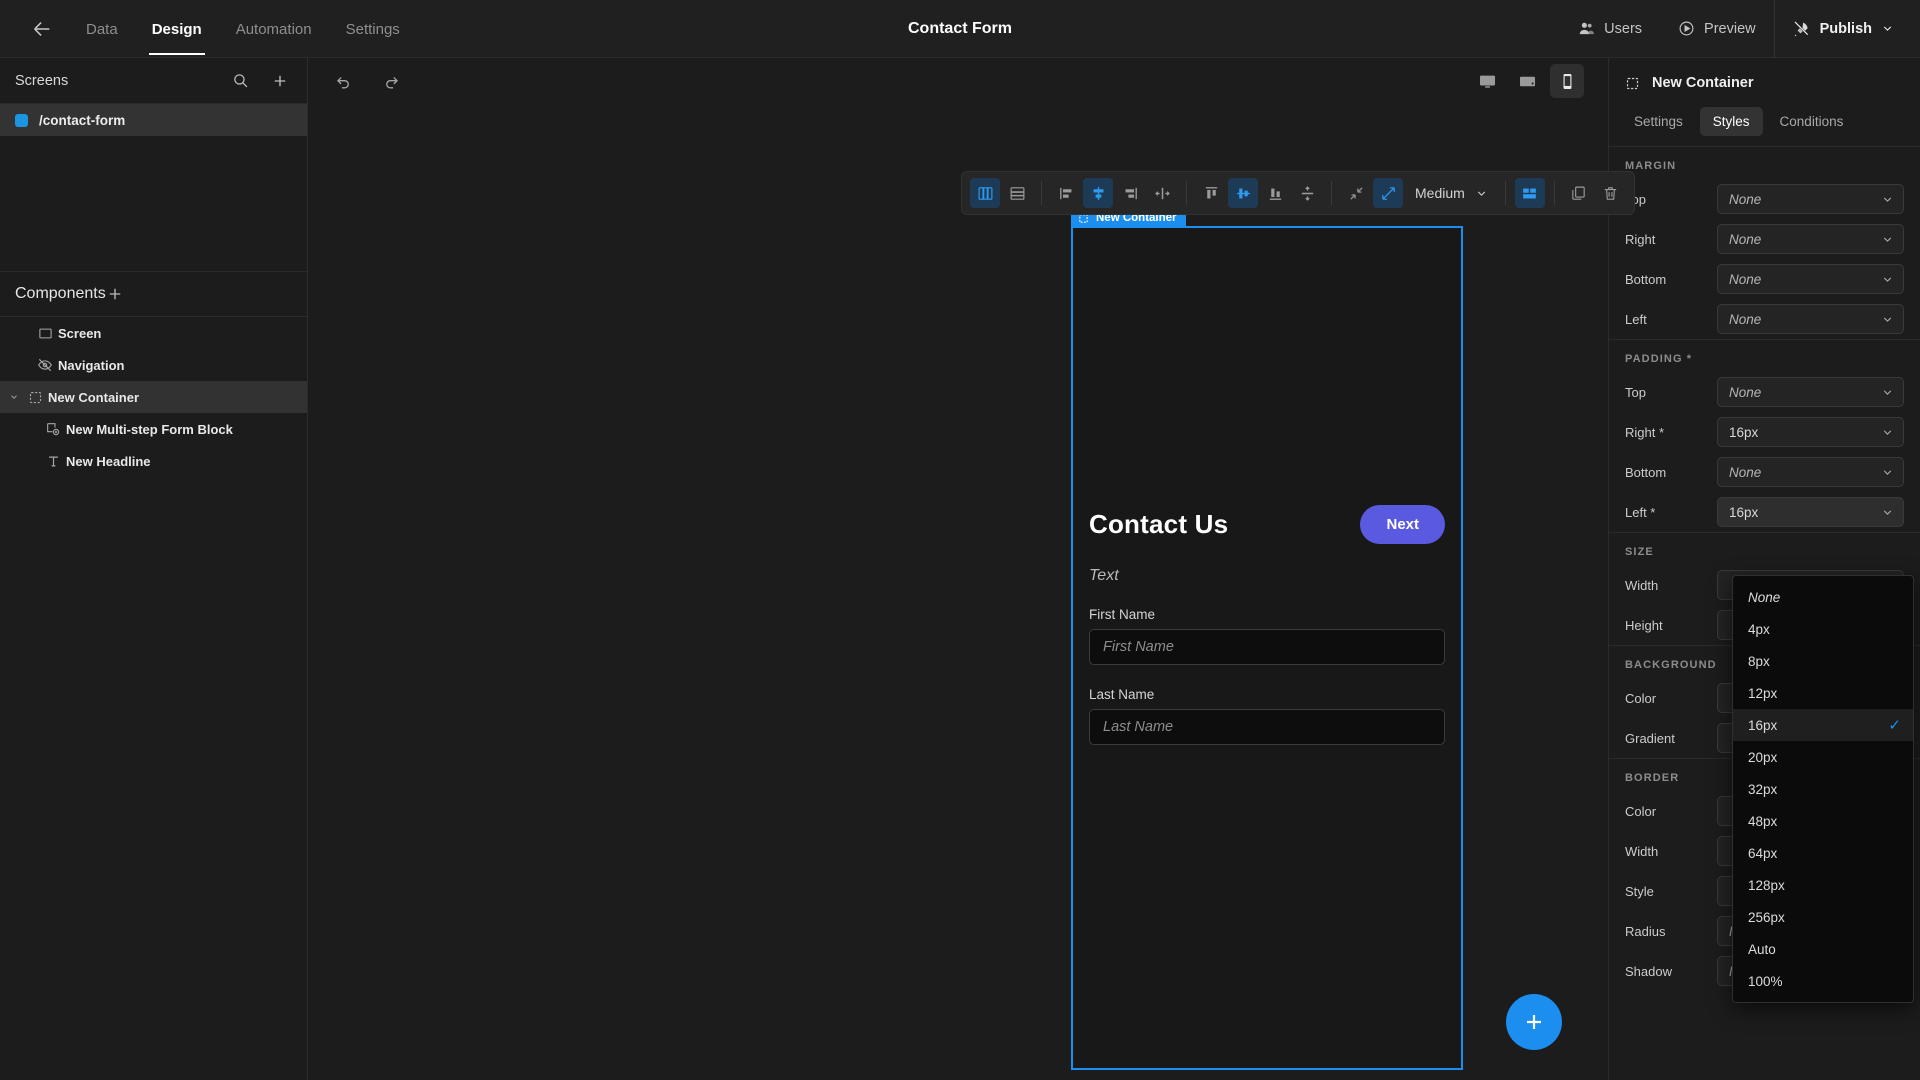 This screenshot has height=1080, width=1920. Describe the element at coordinates (82, 120) in the screenshot. I see `screen-item-label: /contact-form` at that location.